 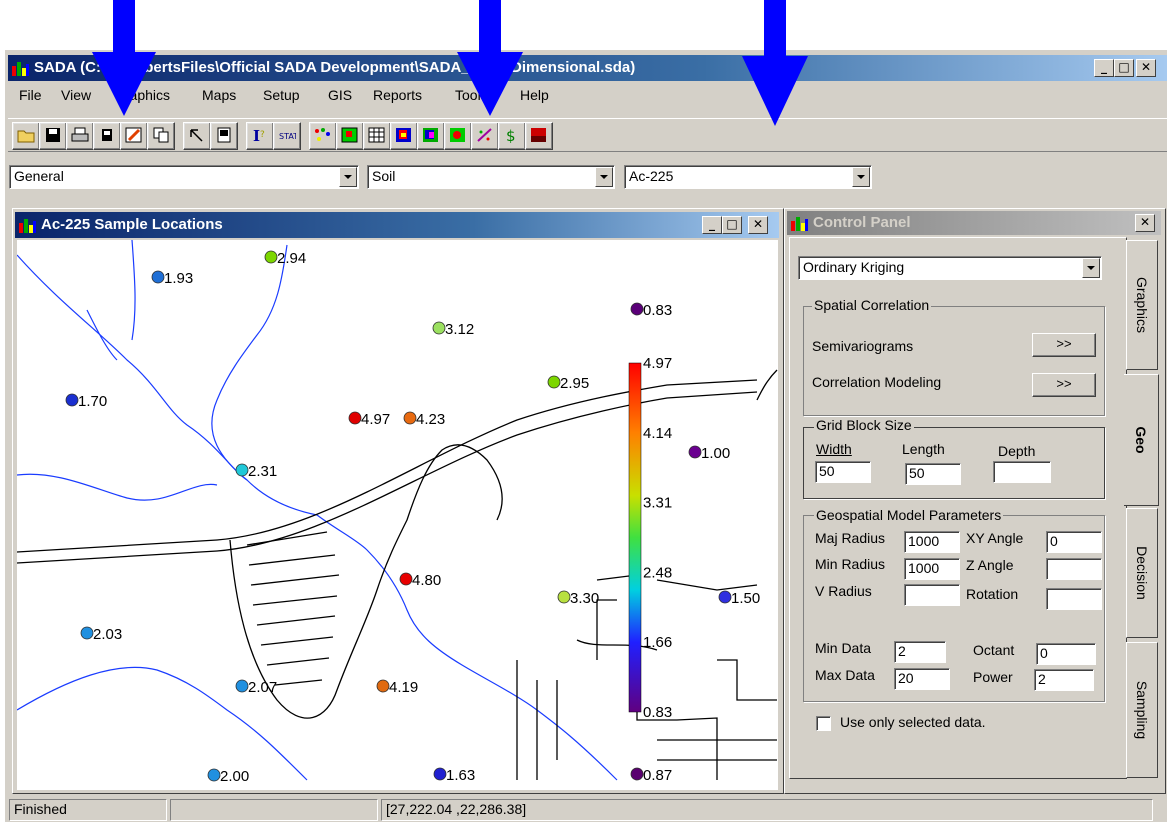 I want to click on edit-icon, so click(x=133, y=135).